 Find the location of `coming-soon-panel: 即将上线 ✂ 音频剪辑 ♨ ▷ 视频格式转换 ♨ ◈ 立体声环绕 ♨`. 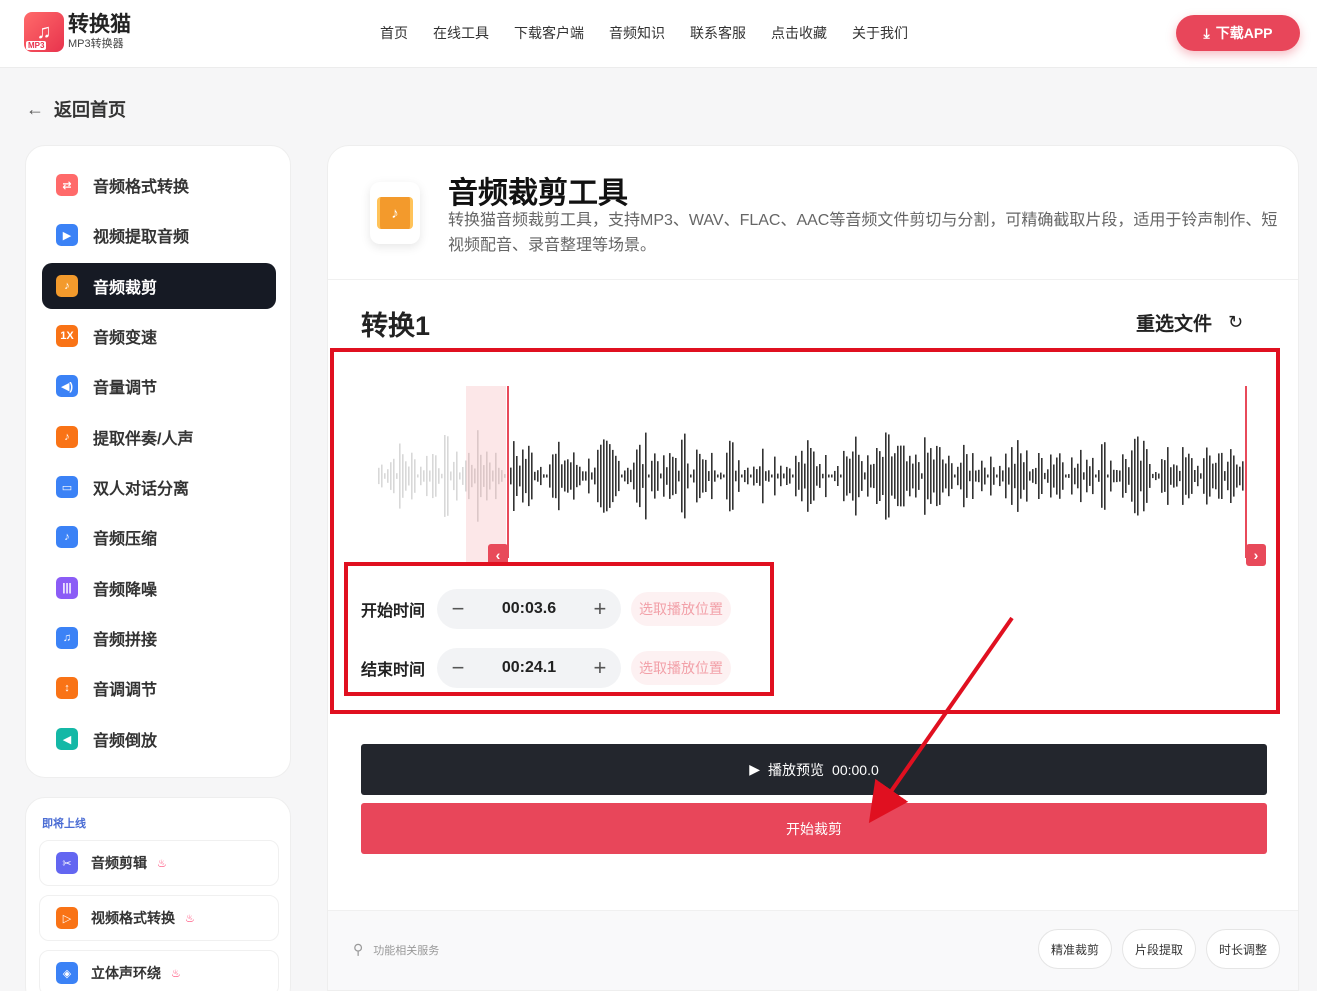

coming-soon-panel: 即将上线 ✂ 音频剪辑 ♨ ▷ 视频格式转换 ♨ ◈ 立体声环绕 ♨ is located at coordinates (158, 894).